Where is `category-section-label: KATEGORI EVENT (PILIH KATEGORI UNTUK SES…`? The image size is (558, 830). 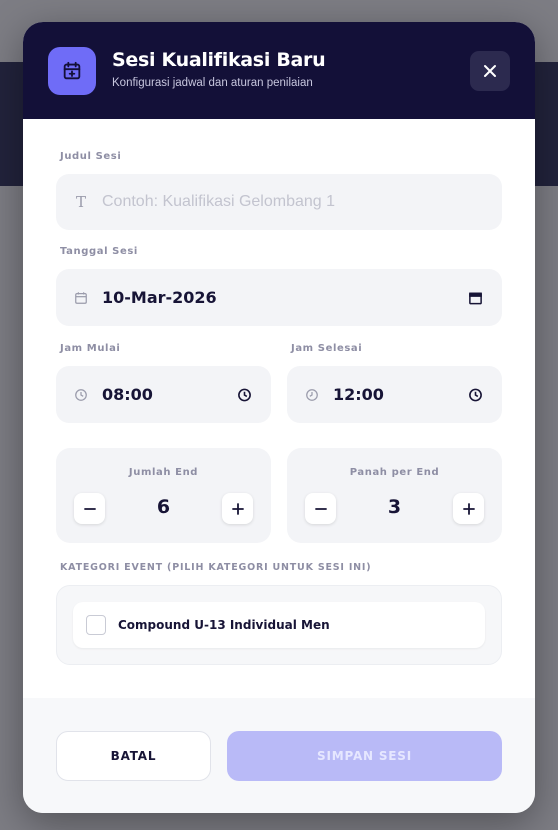 category-section-label: KATEGORI EVENT (PILIH KATEGORI UNTUK SES… is located at coordinates (216, 567).